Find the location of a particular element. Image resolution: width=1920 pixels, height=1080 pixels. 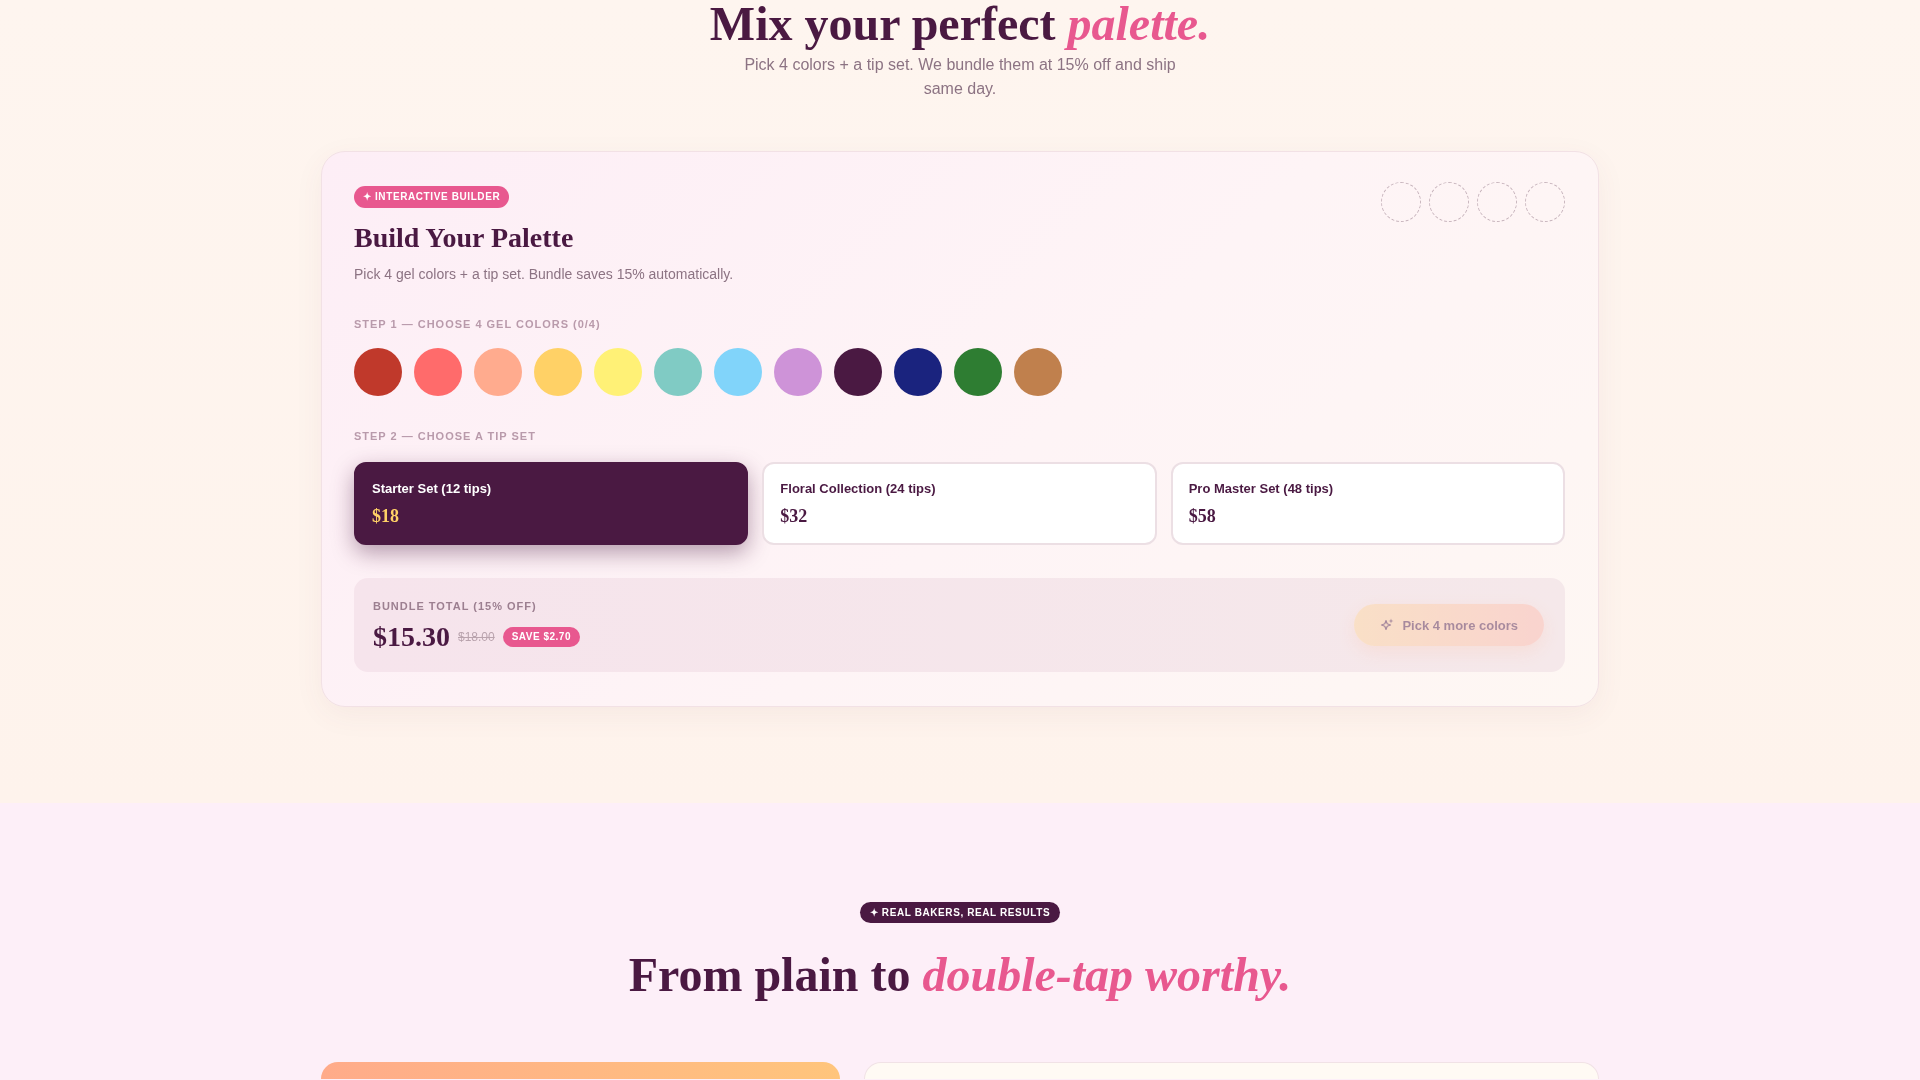

step-label: STEP 2 — CHOOSE A TIP SET is located at coordinates (445, 436).